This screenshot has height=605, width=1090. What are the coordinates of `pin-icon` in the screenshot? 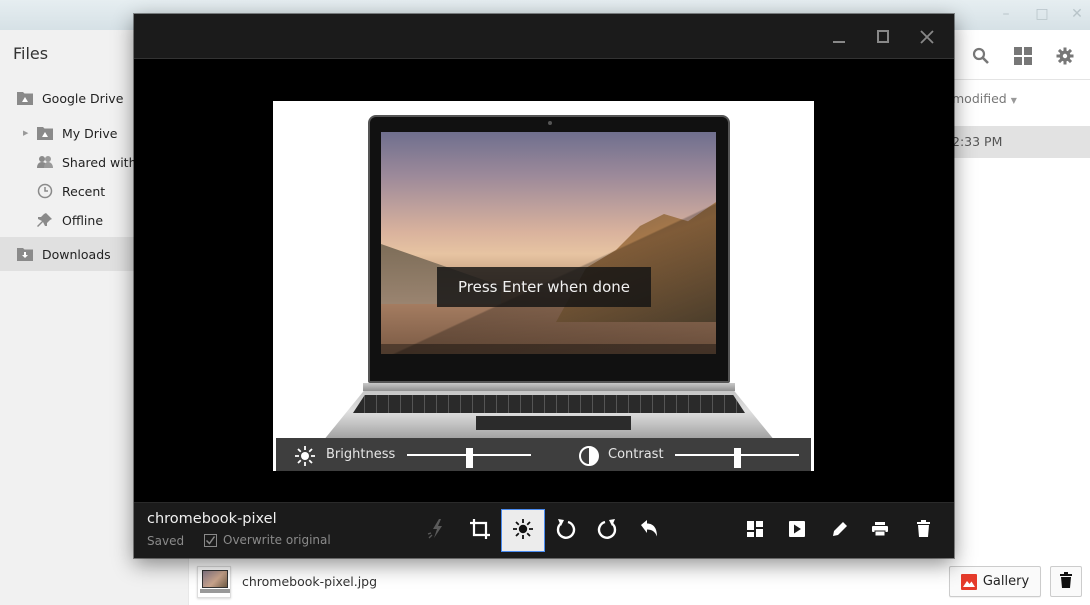 It's located at (45, 220).